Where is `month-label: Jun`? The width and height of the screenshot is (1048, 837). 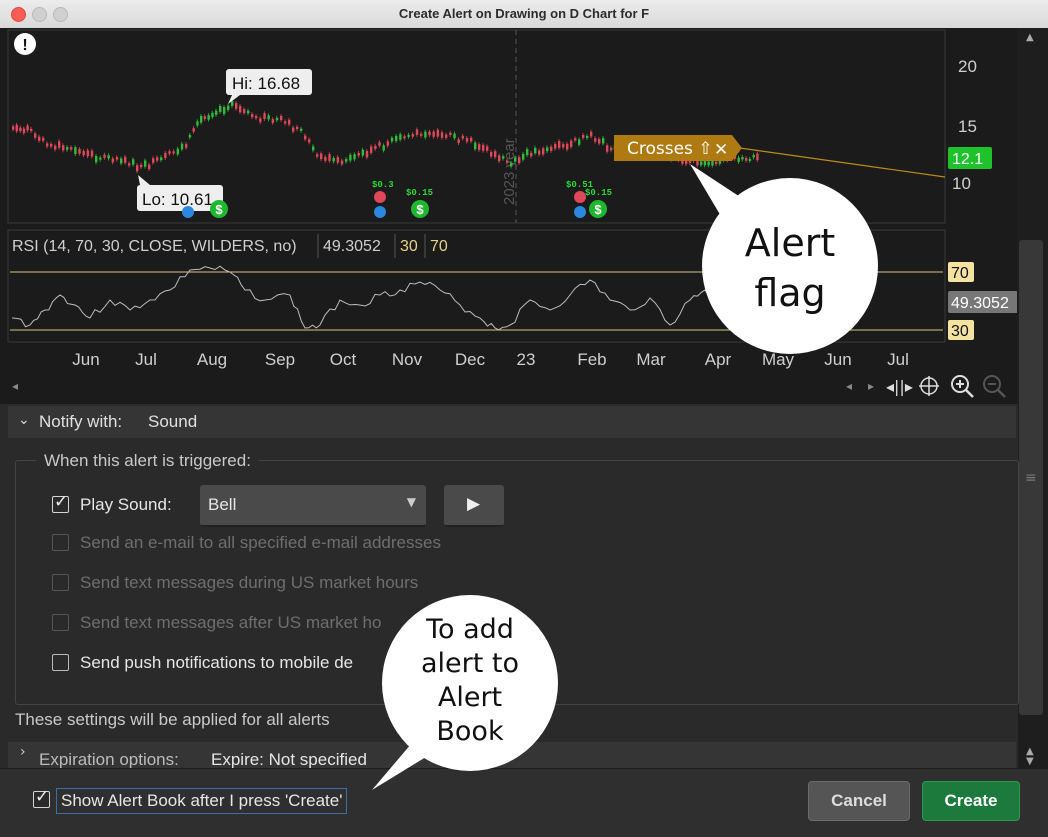
month-label: Jun is located at coordinates (85, 359).